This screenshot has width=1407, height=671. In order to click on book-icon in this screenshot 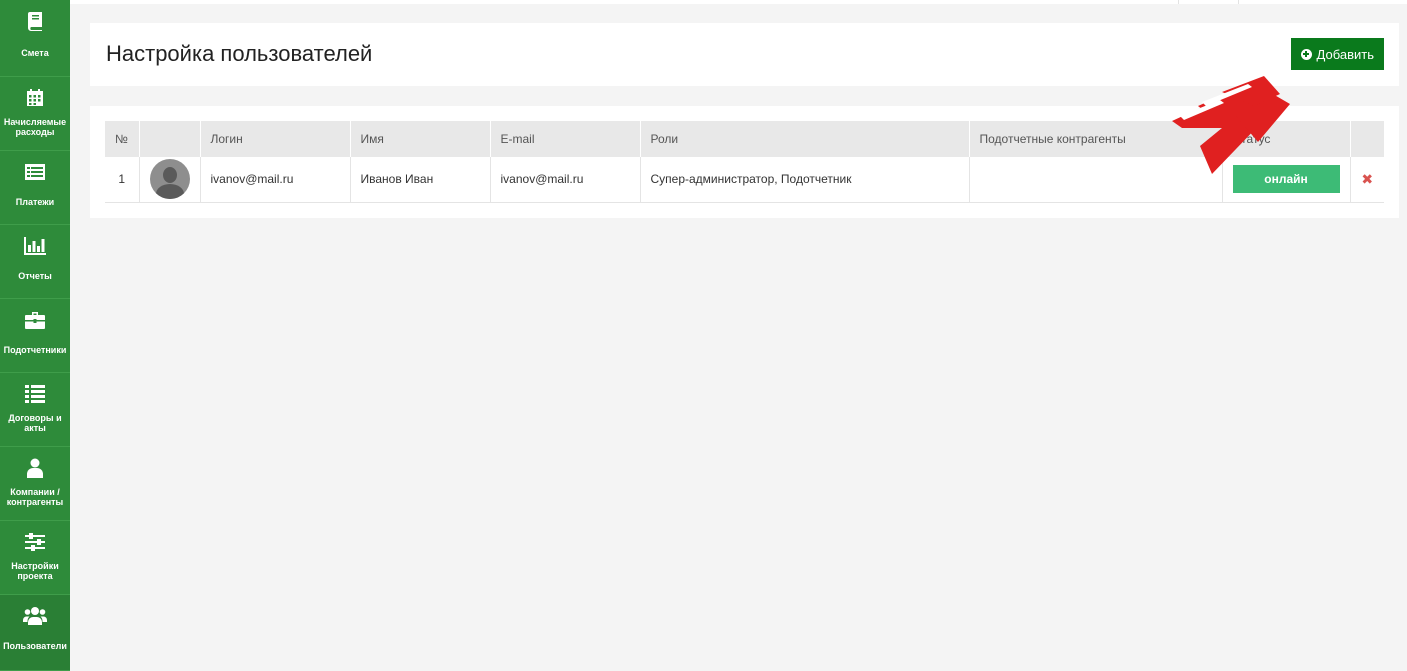, I will do `click(35, 21)`.